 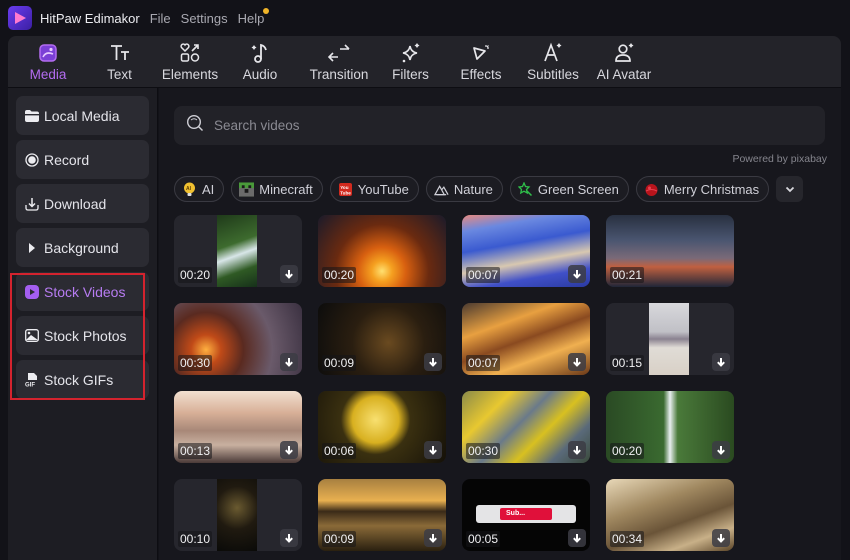 What do you see at coordinates (238, 427) in the screenshot?
I see `video-card: 00:13` at bounding box center [238, 427].